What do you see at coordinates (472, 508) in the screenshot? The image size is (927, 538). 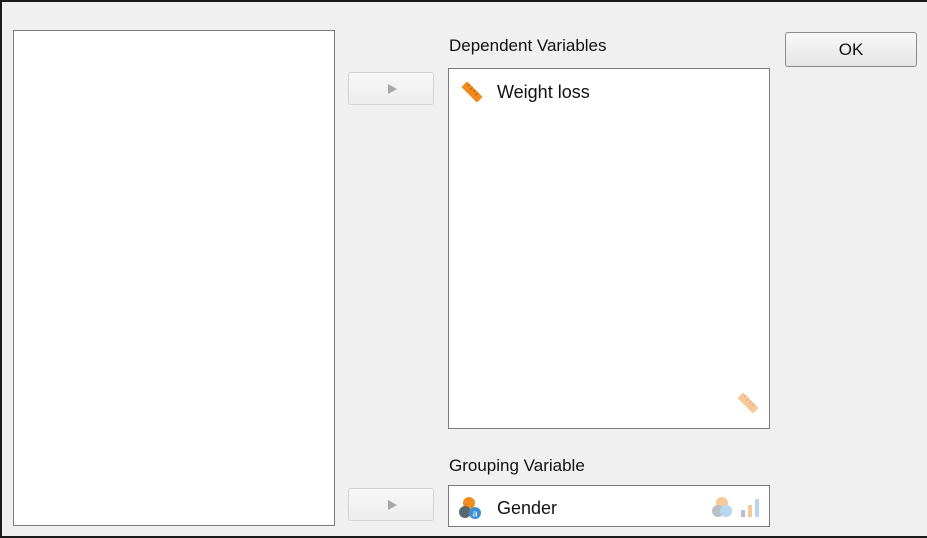 I see `nominal-text-icon: a` at bounding box center [472, 508].